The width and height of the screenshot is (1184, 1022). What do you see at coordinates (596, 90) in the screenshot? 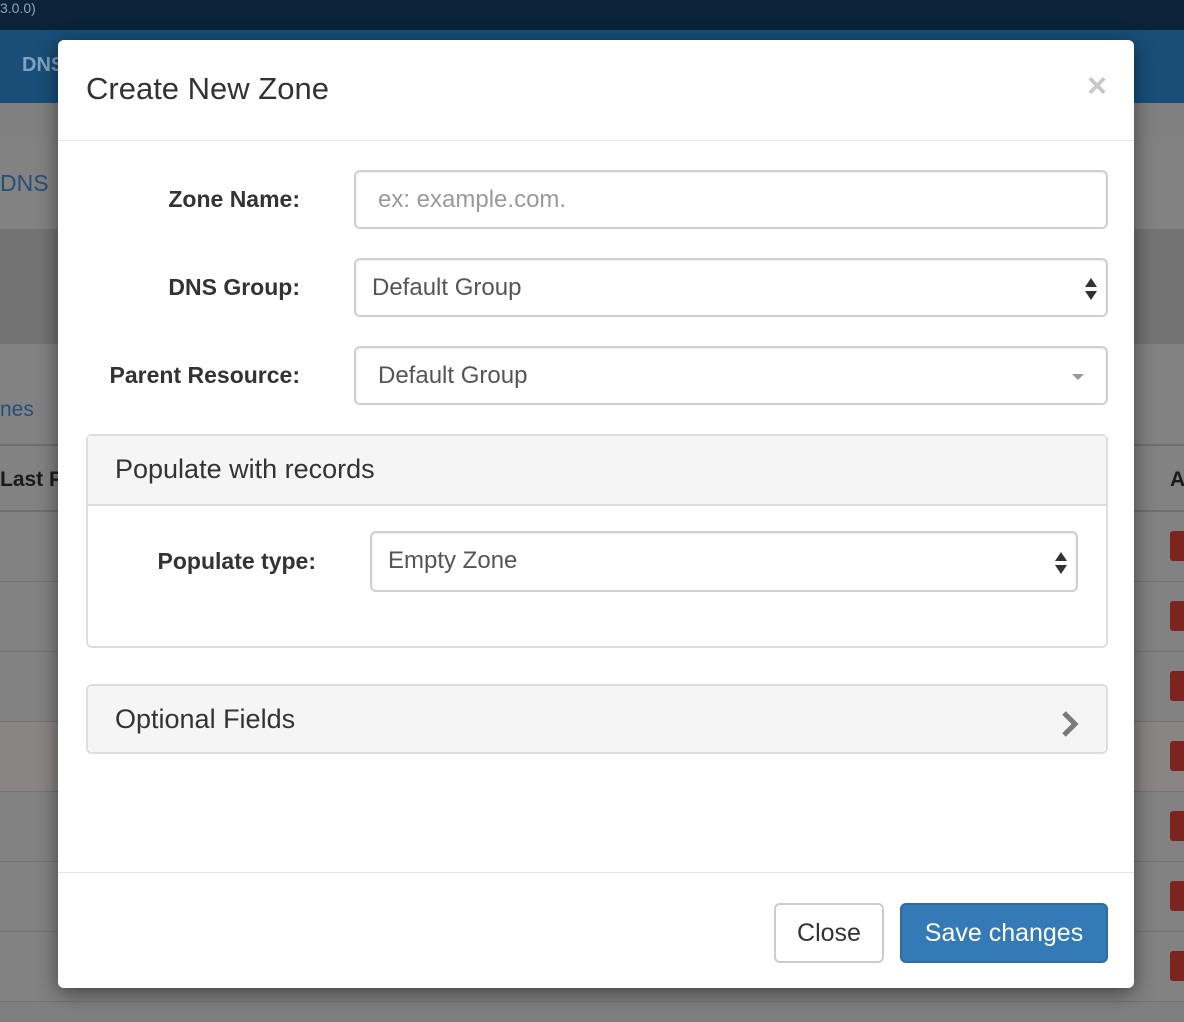
I see `modal-header: Create New Zone ×` at bounding box center [596, 90].